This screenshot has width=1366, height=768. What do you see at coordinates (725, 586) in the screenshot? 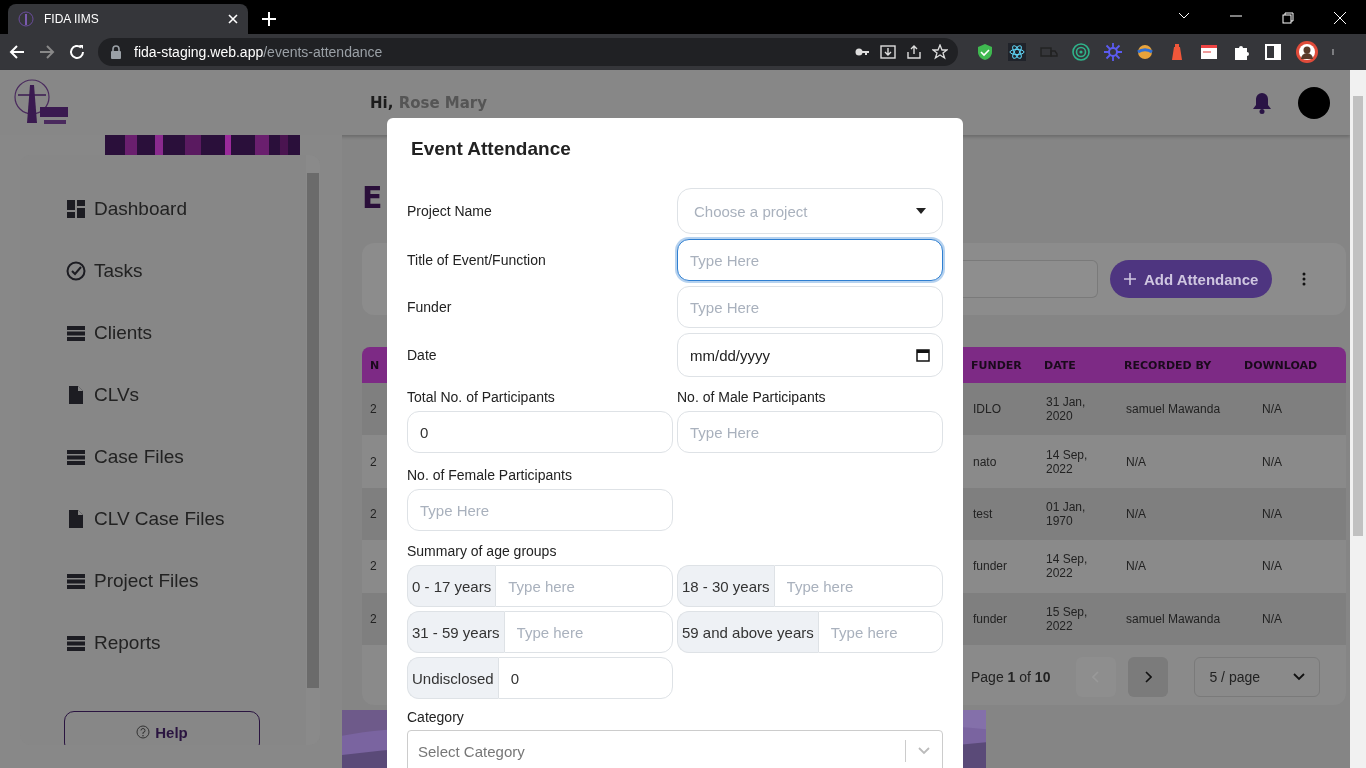
I see `age-group-label: 18 - 30 years` at bounding box center [725, 586].